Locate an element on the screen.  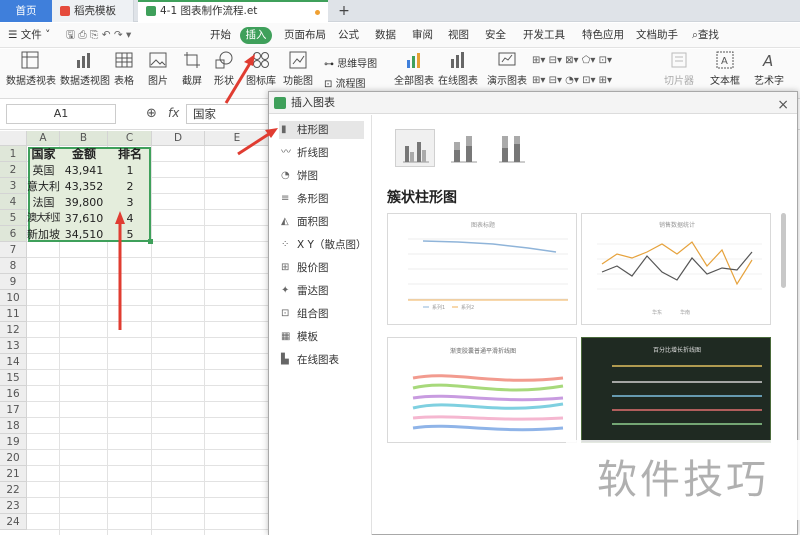
chart-category-area-chart: ◭ 面积图 is located at coordinates (321, 222).